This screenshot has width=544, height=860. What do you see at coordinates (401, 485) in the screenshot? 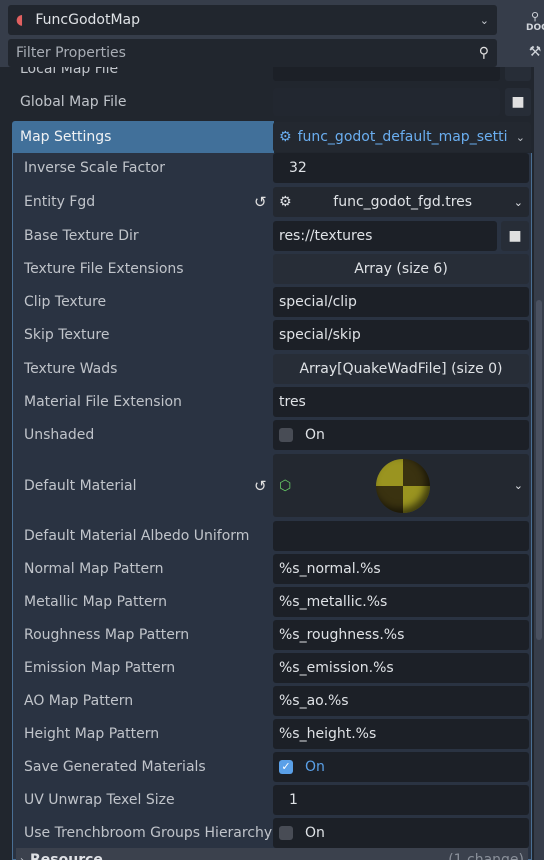
I see `material-picker: ⬡ ⌄` at bounding box center [401, 485].